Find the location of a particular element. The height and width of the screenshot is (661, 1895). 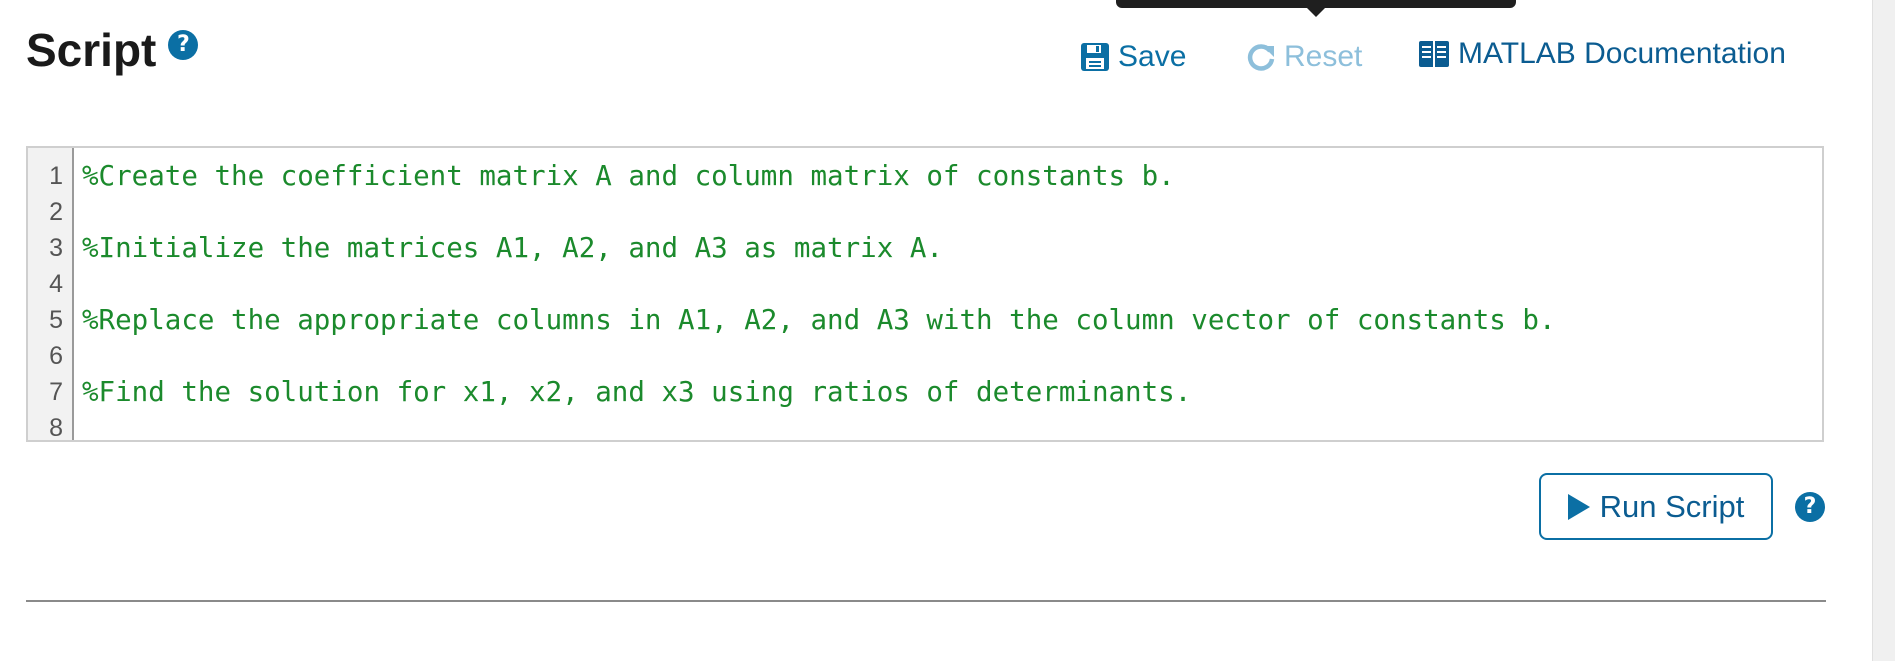

book-icon is located at coordinates (1434, 54).